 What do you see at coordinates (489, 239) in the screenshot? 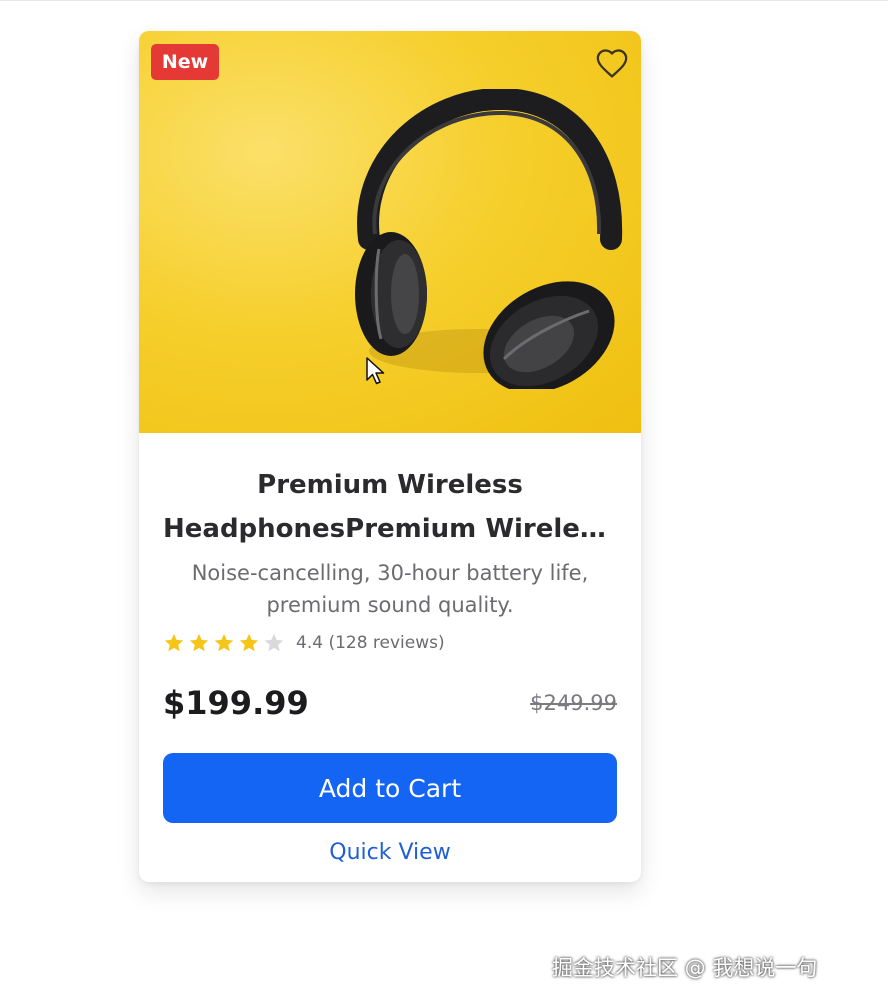
I see `headphones-image` at bounding box center [489, 239].